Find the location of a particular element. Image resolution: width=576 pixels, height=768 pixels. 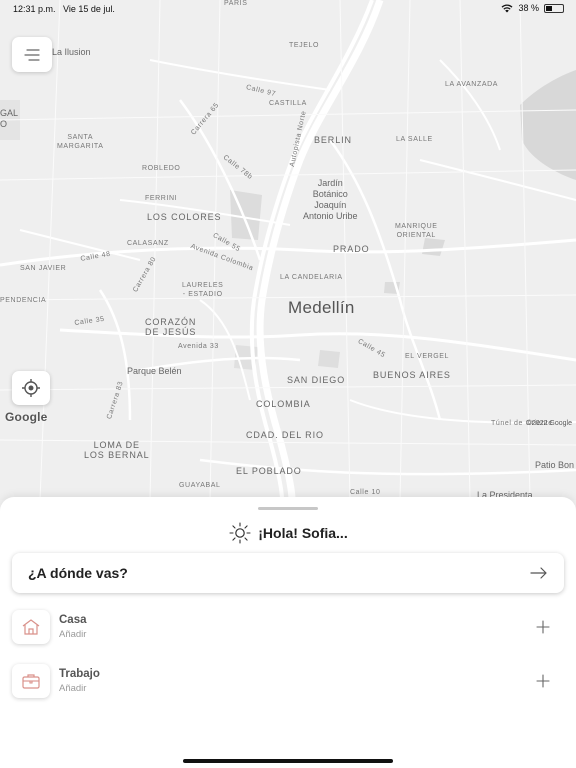

place-casa-title: Casa is located at coordinates (73, 620).